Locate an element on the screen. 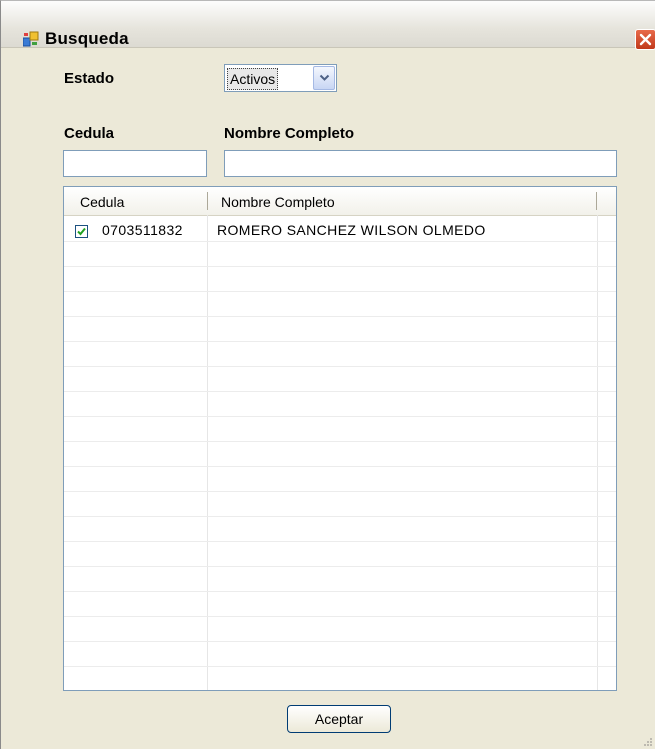  close-button is located at coordinates (645, 39).